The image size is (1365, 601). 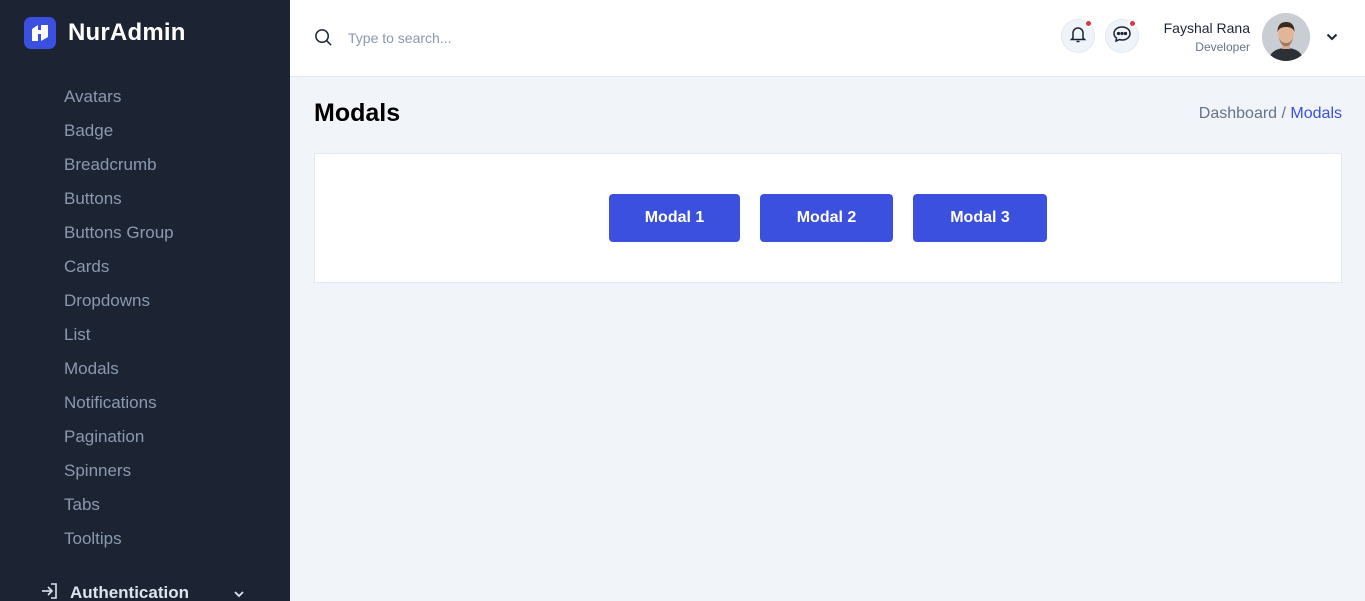 I want to click on chat-icon, so click(x=1122, y=36).